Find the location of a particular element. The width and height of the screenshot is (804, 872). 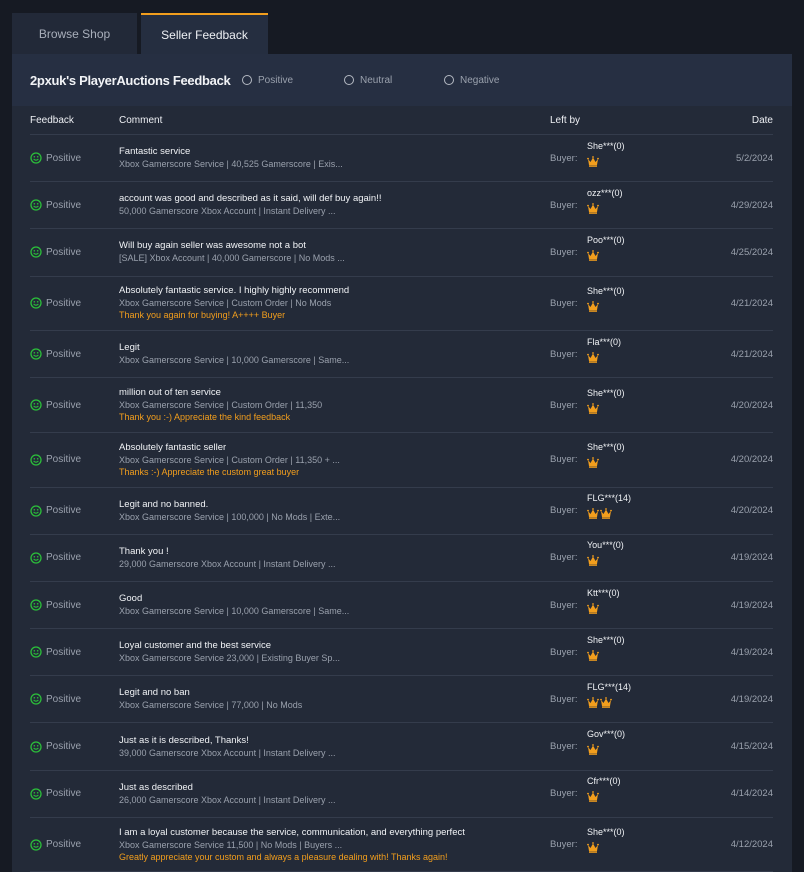

left-by-cell: Buyer: FLG***(14) is located at coordinates (600, 695).